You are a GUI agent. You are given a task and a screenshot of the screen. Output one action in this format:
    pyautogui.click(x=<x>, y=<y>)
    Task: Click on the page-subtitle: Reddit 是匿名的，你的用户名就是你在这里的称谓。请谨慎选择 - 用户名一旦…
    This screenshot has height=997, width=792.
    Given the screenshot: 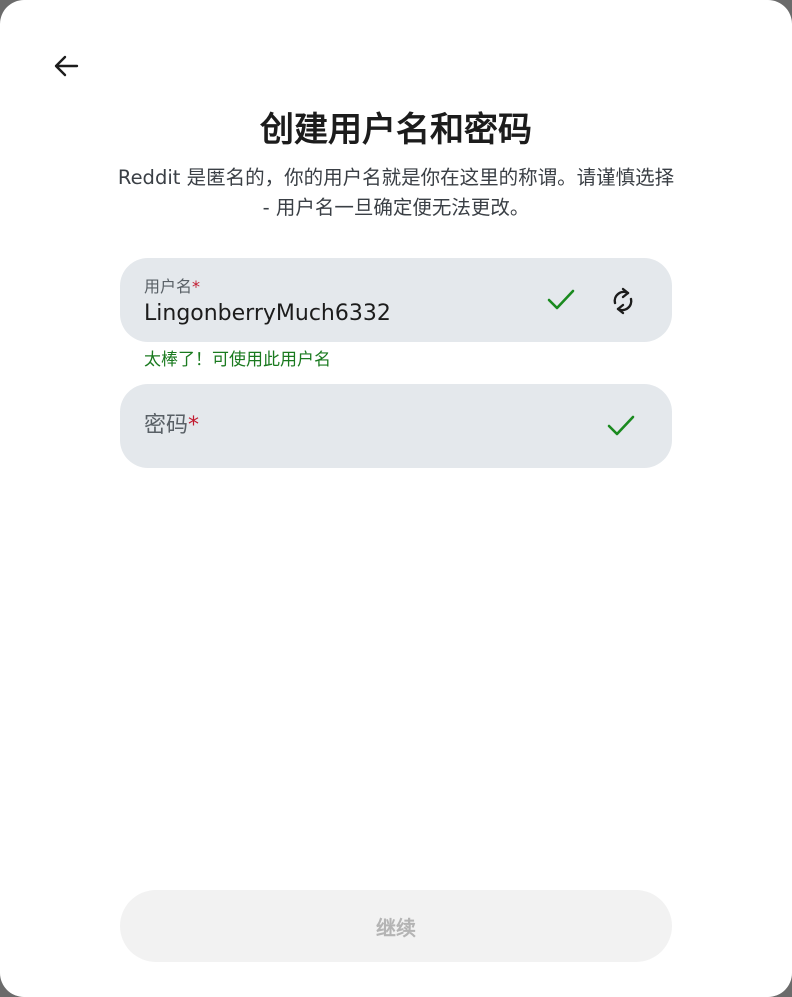 What is the action you would take?
    pyautogui.click(x=396, y=192)
    